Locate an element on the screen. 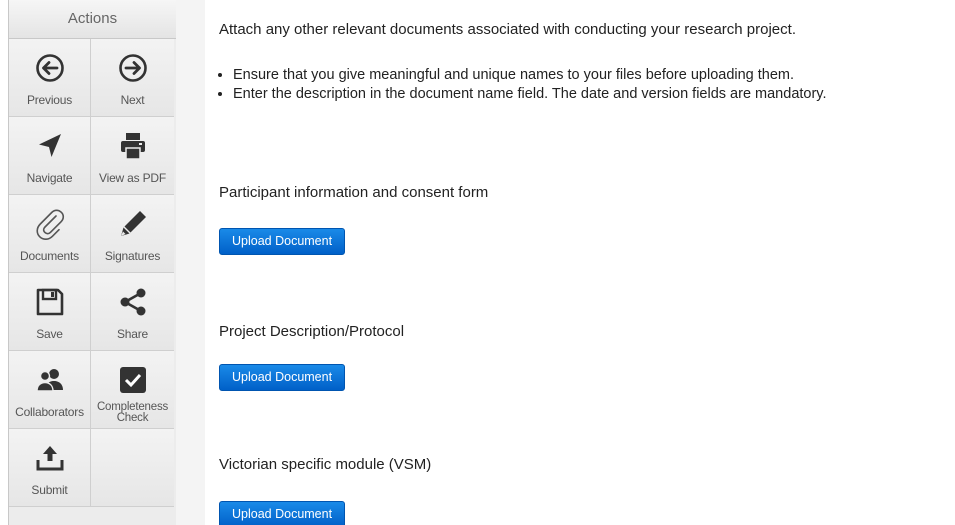  content-gutter is located at coordinates (190, 262).